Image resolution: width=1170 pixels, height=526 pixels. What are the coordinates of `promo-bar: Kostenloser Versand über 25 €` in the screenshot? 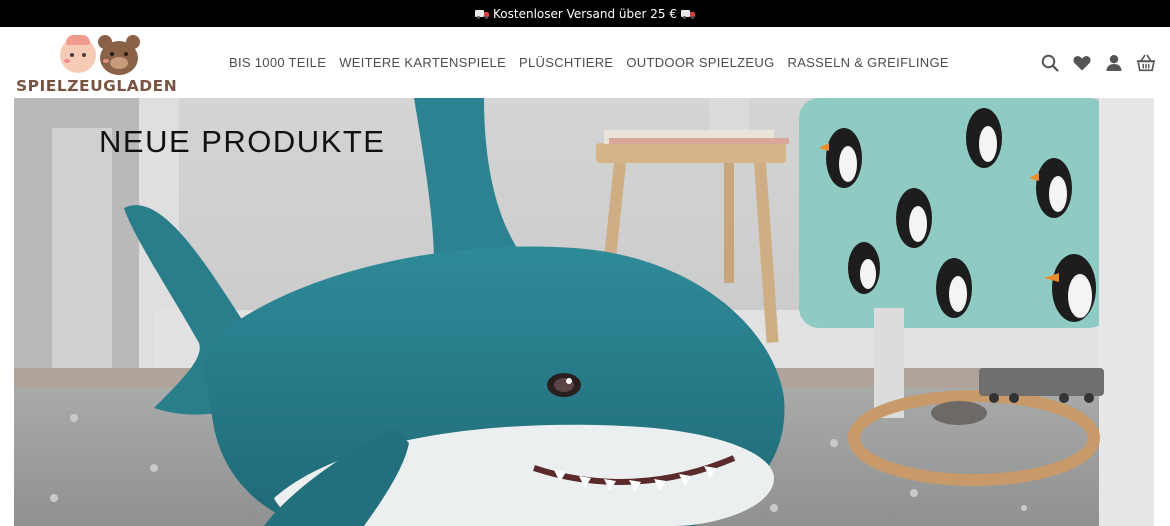 It's located at (585, 13).